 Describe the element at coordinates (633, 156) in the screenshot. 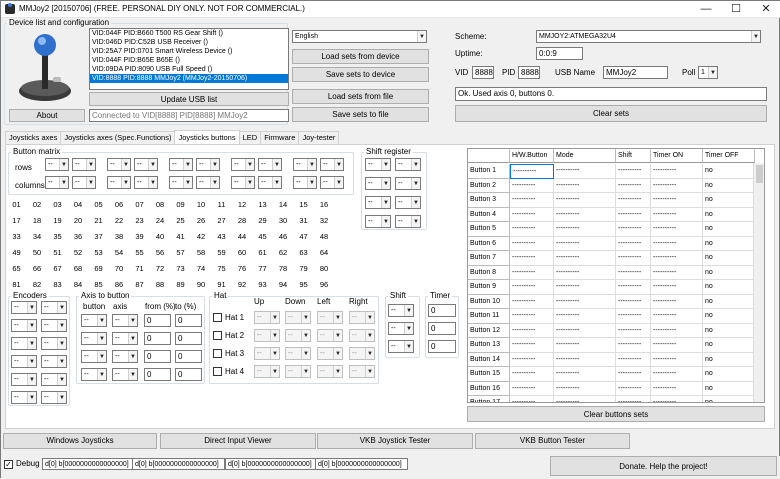

I see `grid-header-shift: Shift` at that location.